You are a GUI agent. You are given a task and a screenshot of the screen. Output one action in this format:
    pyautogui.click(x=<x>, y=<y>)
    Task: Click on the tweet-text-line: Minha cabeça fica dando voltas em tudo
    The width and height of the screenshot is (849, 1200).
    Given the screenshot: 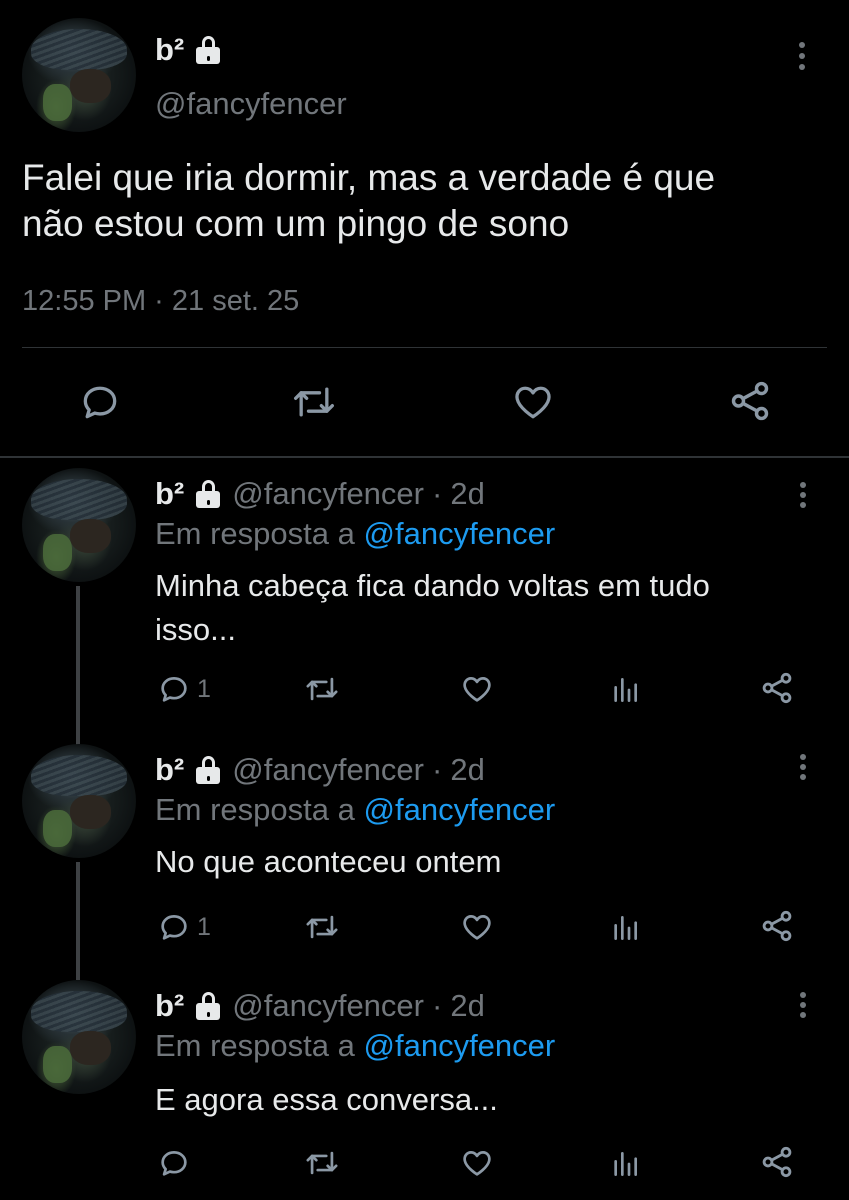 What is the action you would take?
    pyautogui.click(x=432, y=585)
    